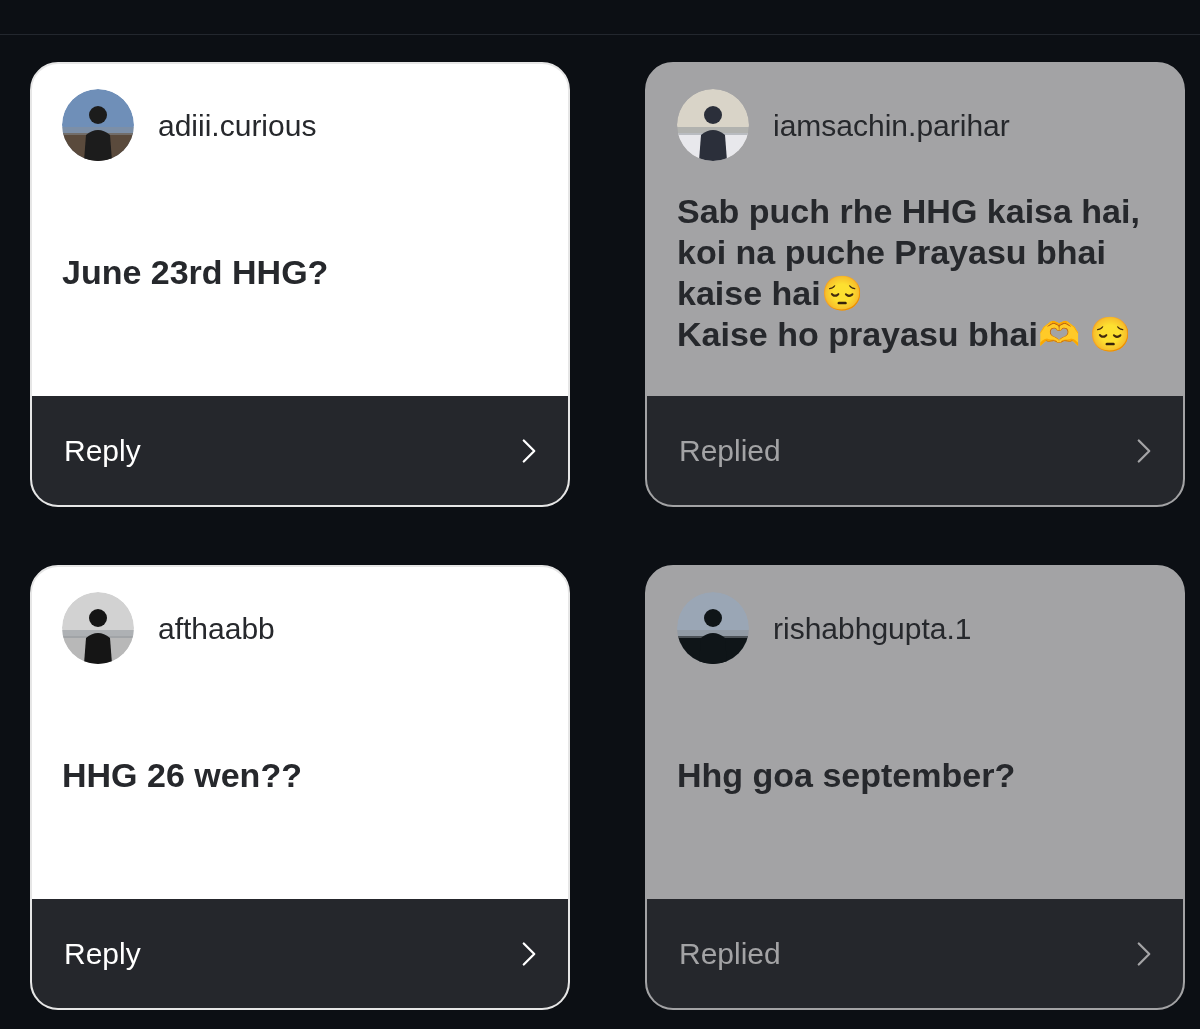 The height and width of the screenshot is (1029, 1200). I want to click on username: afthaabb, so click(216, 628).